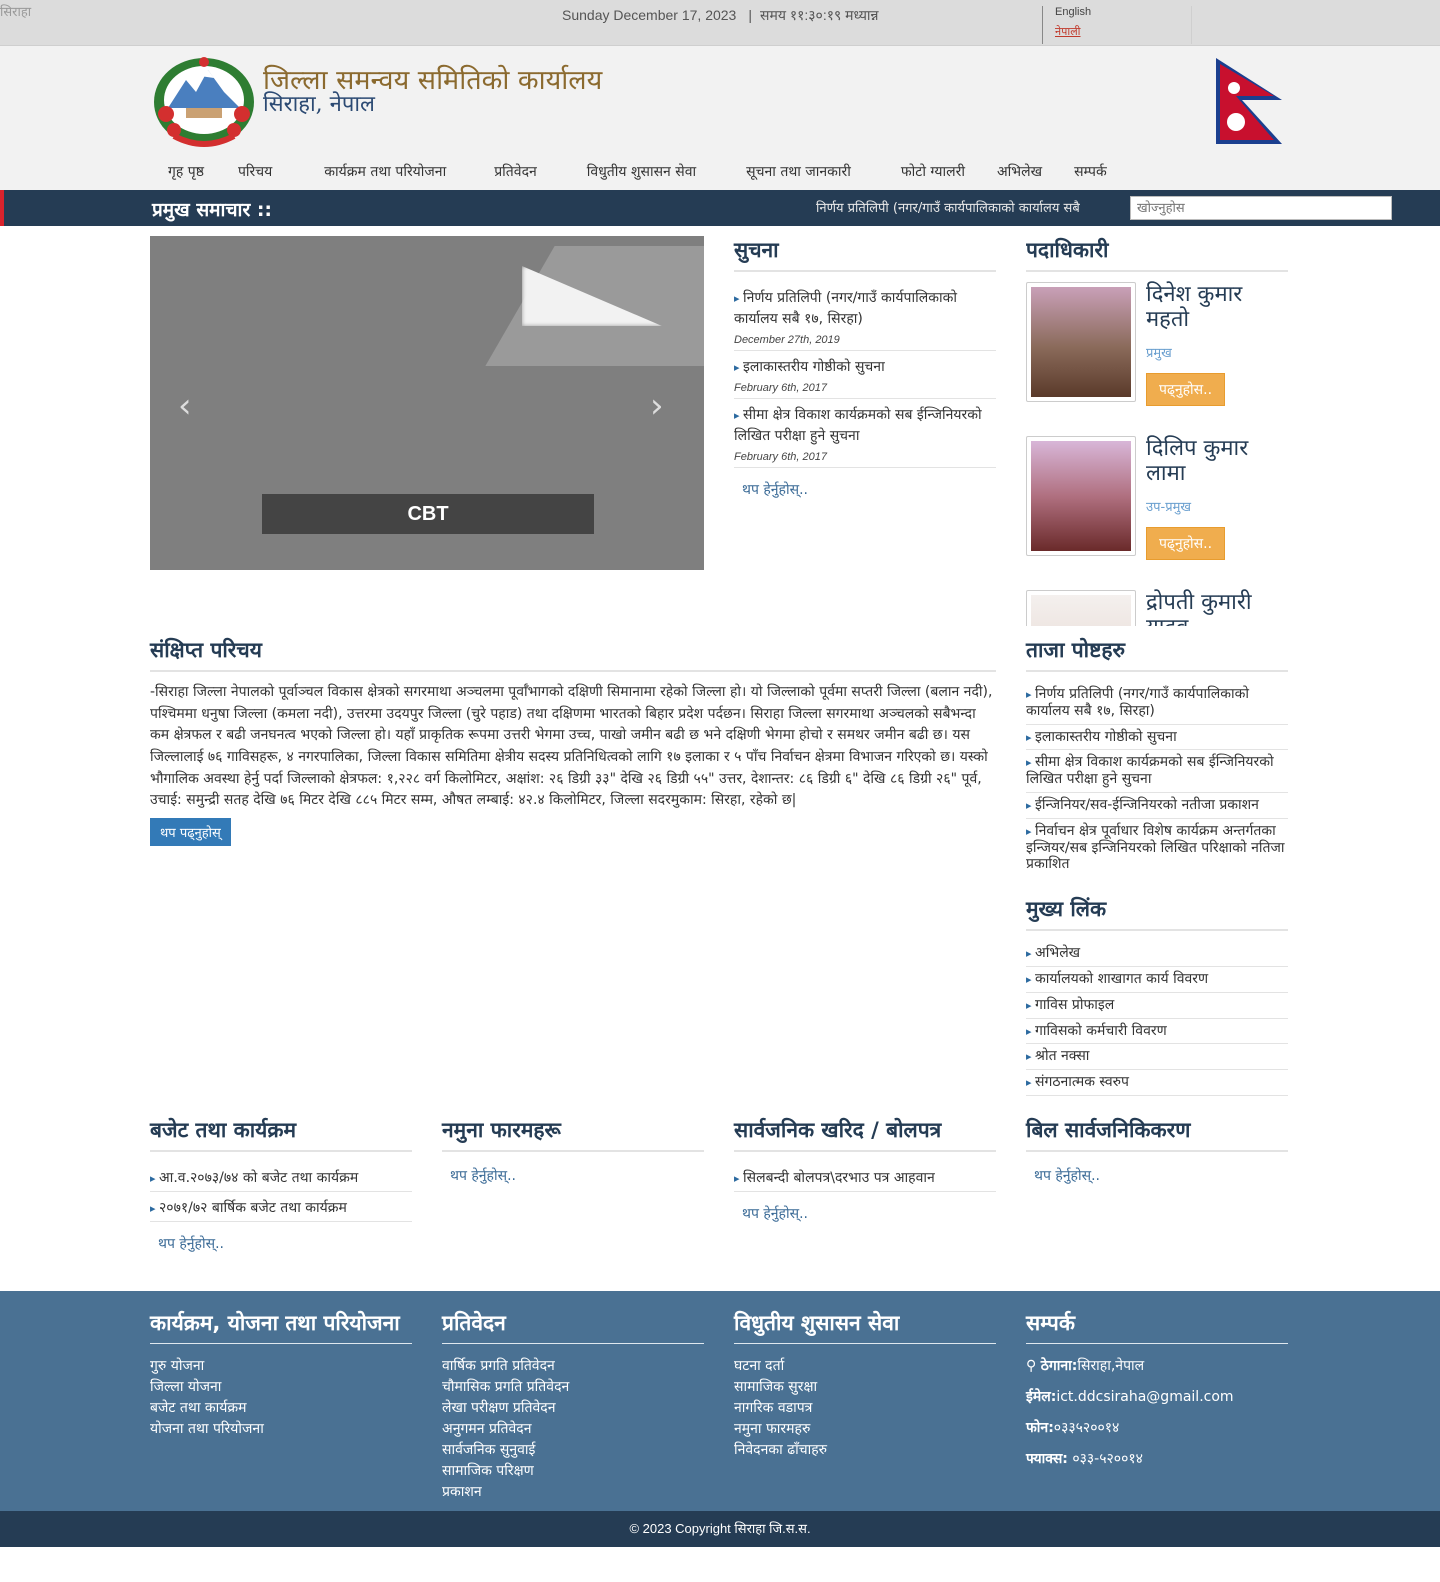  What do you see at coordinates (204, 102) in the screenshot?
I see `nepal-emblem-icon` at bounding box center [204, 102].